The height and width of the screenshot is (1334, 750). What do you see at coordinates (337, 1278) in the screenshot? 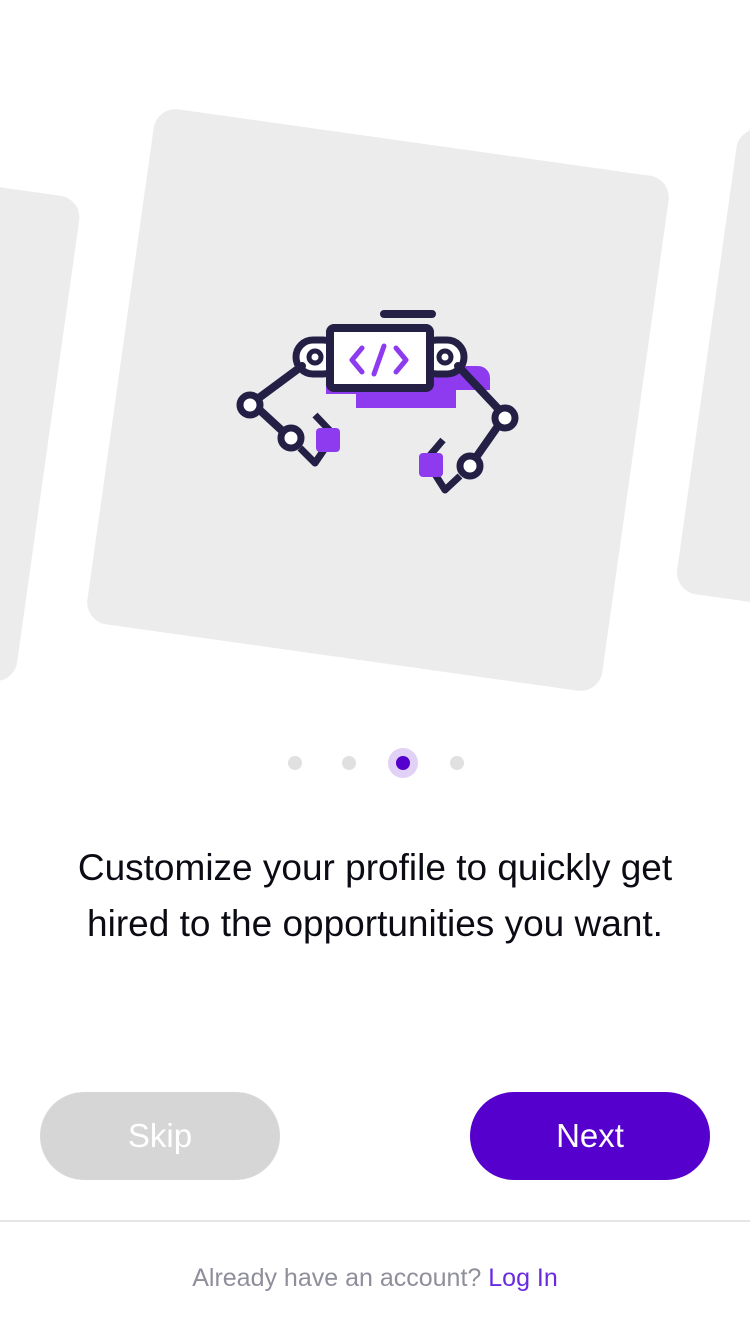
I see `login-prompt-text: Already have an account?` at bounding box center [337, 1278].